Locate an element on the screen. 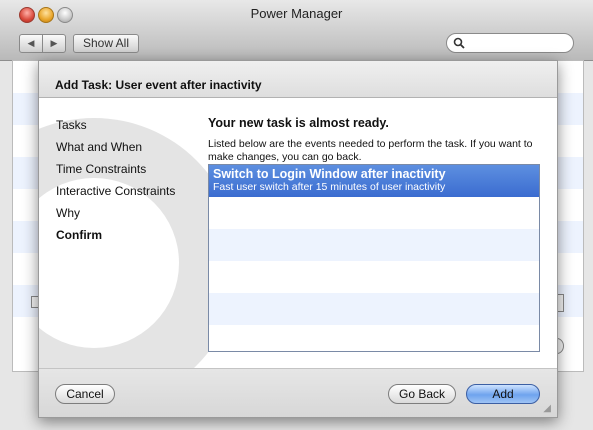 This screenshot has height=430, width=593. window-toolbar: Power Manager ◀ ▶ Show All is located at coordinates (296, 30).